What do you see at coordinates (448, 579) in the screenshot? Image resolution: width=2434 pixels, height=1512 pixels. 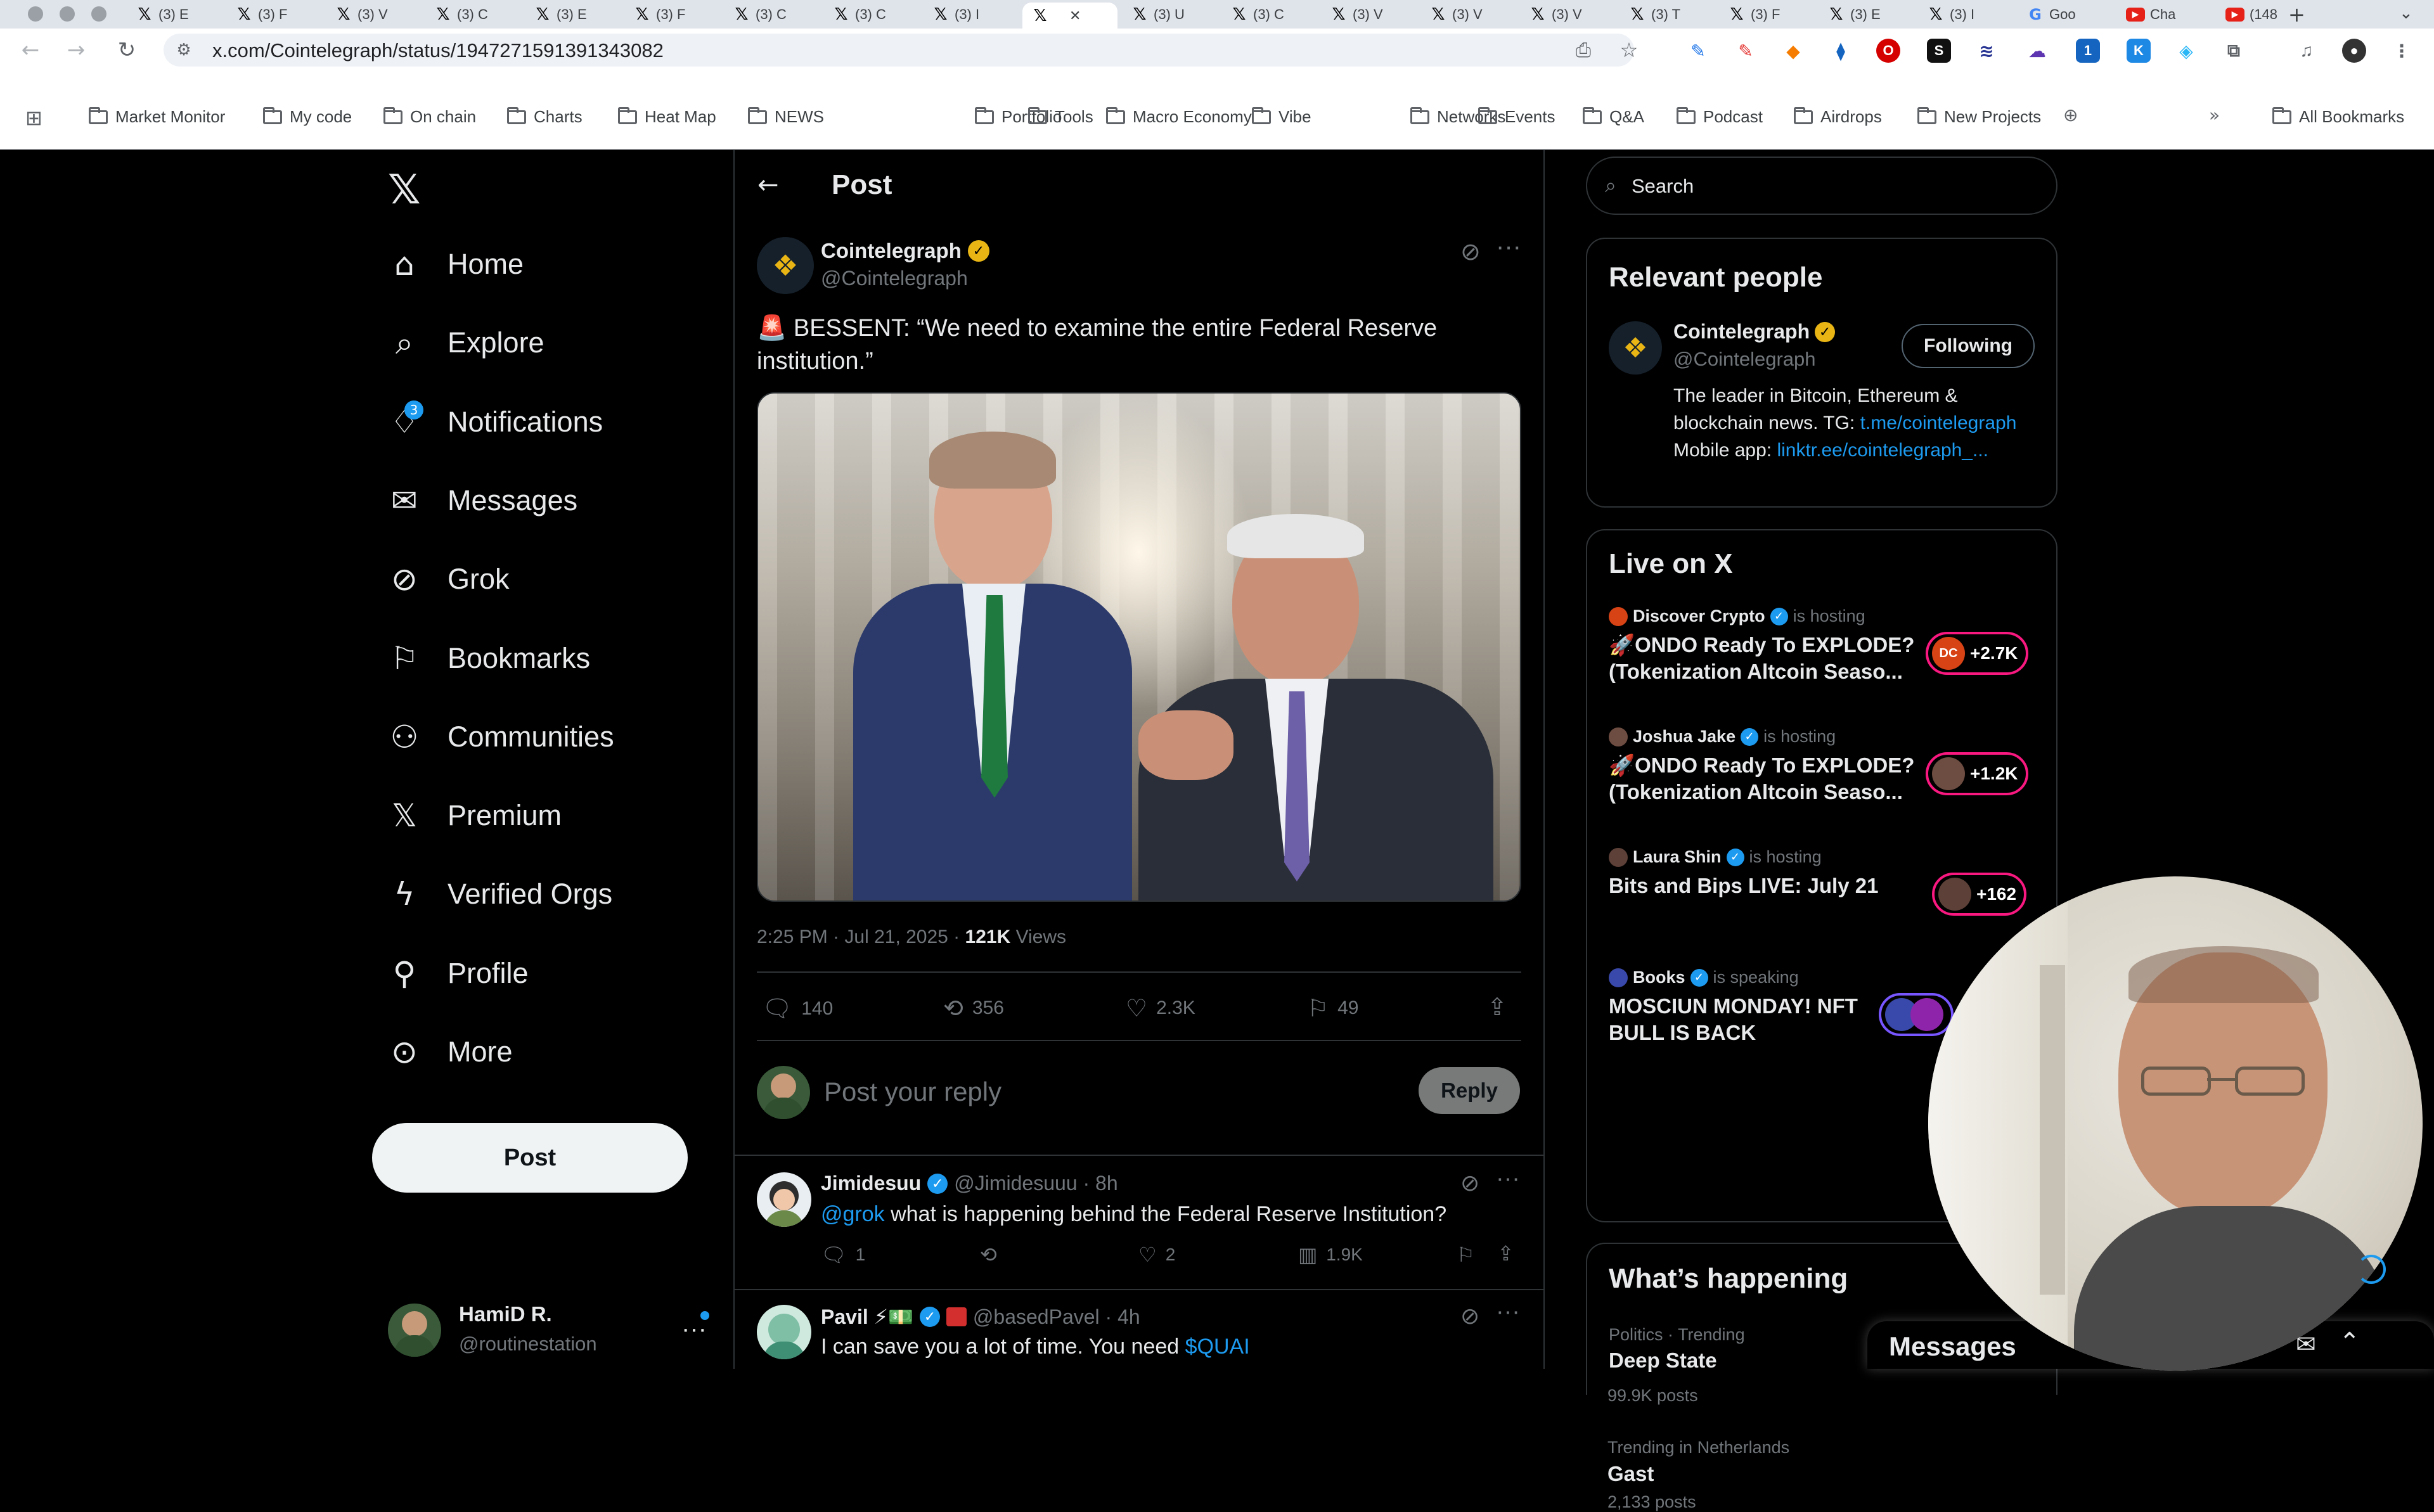 I see `nav-item-grok: ⊘ Grok` at bounding box center [448, 579].